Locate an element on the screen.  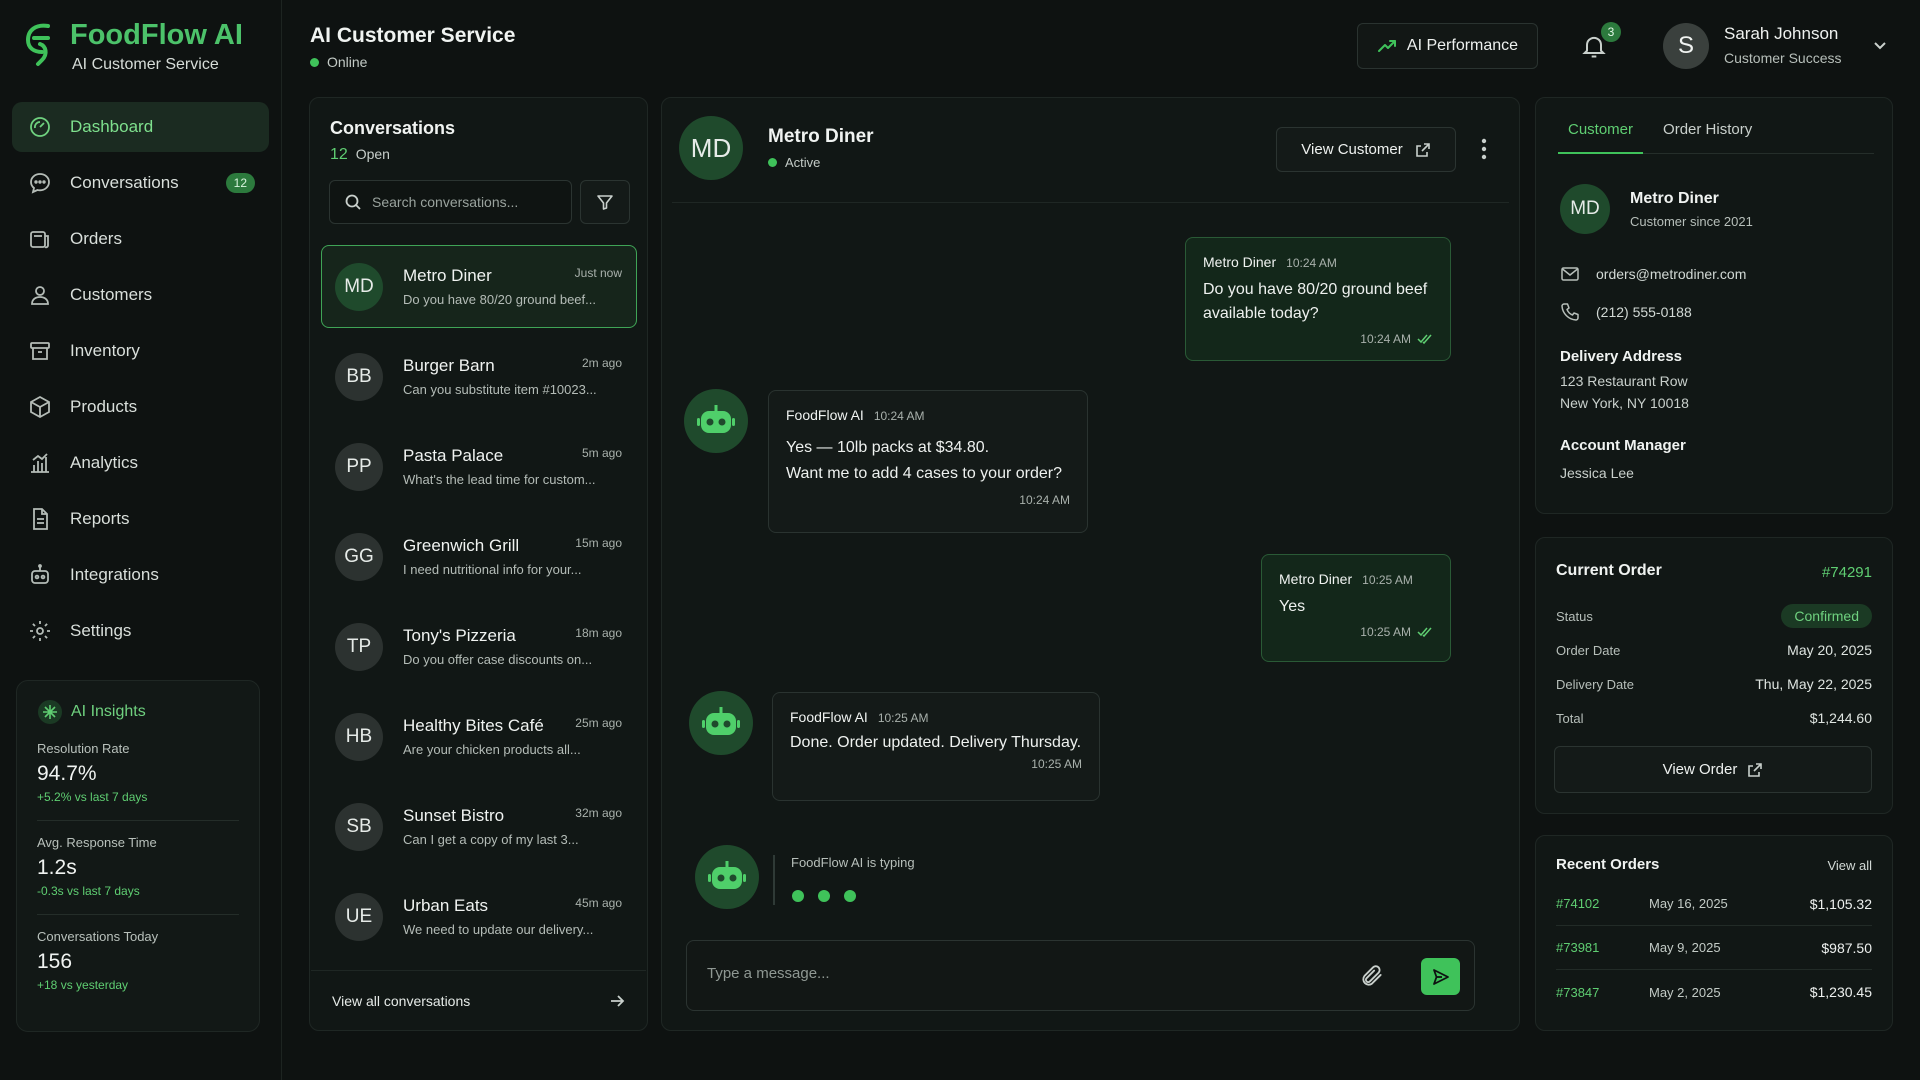
table-row: #74102 May 16, 2025 $1,105.32 is located at coordinates (1714, 904).